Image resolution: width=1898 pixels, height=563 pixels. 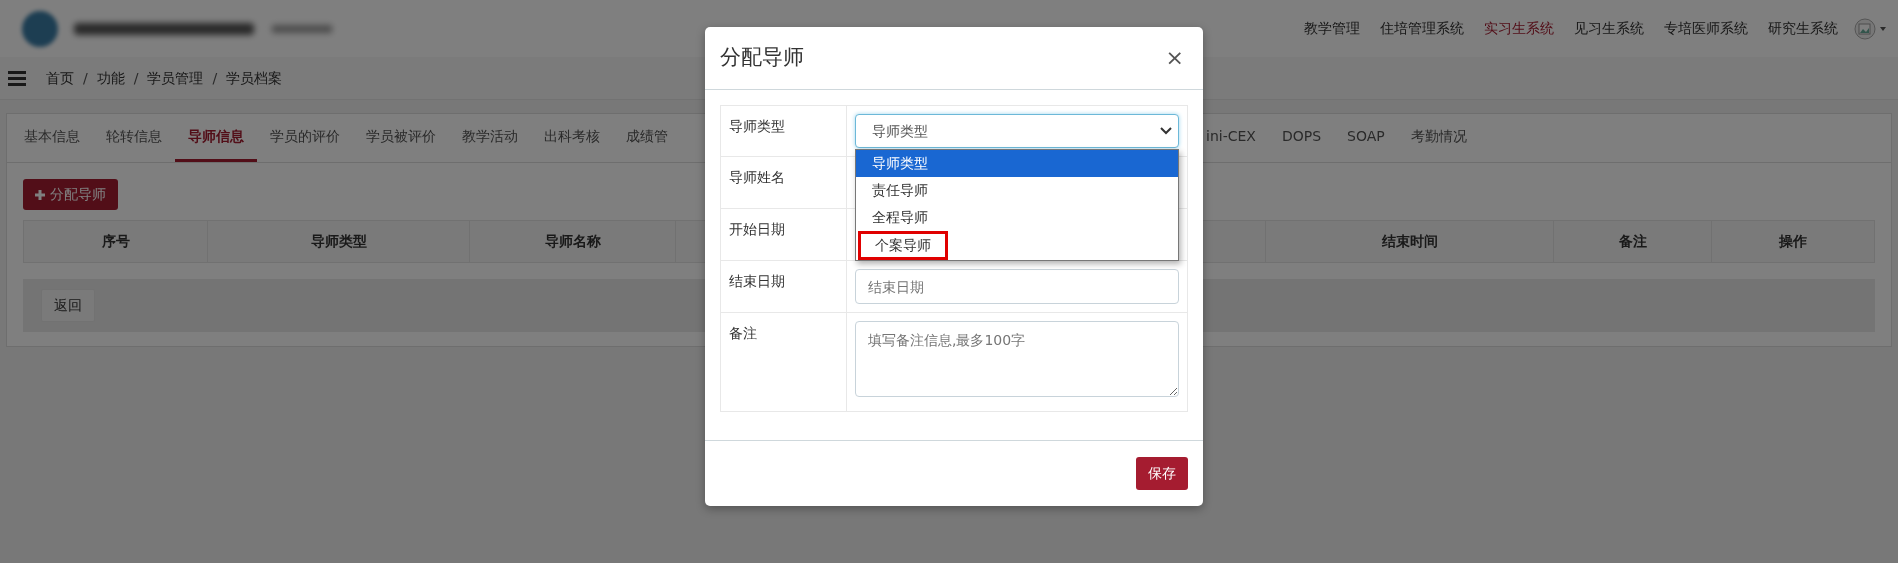 What do you see at coordinates (757, 177) in the screenshot?
I see `field-label: 导师姓名` at bounding box center [757, 177].